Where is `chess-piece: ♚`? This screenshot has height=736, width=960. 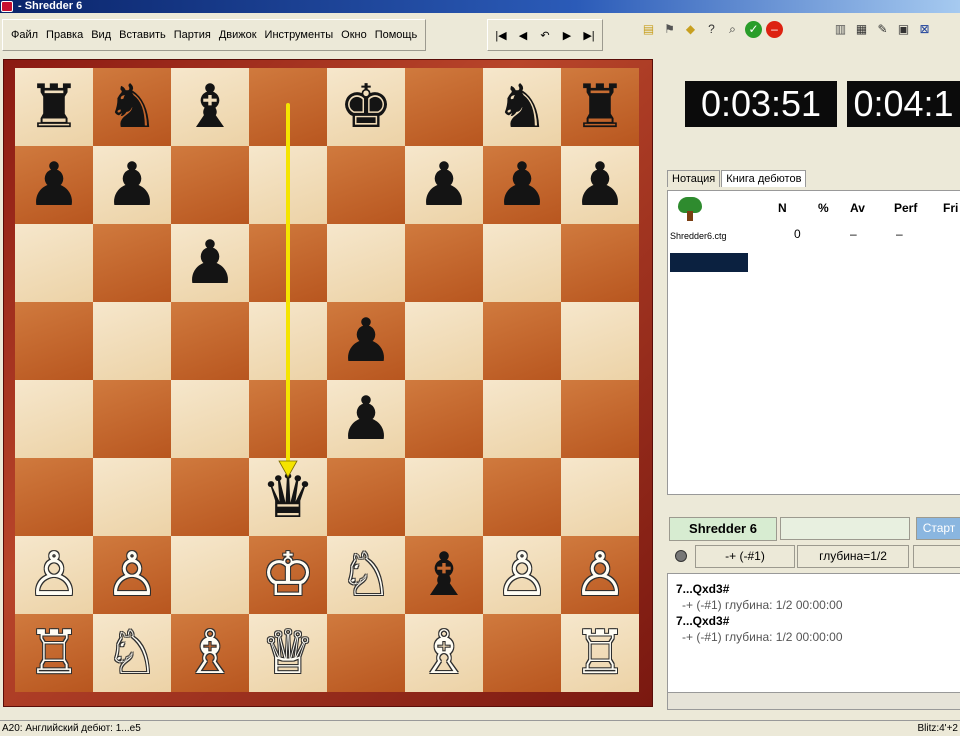 chess-piece: ♚ is located at coordinates (366, 107).